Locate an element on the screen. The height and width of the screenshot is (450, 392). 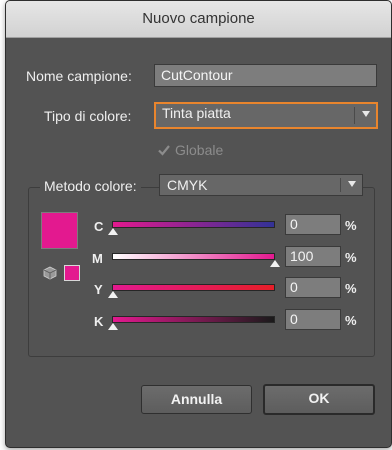
yellow-value-input: 0 is located at coordinates (313, 287).